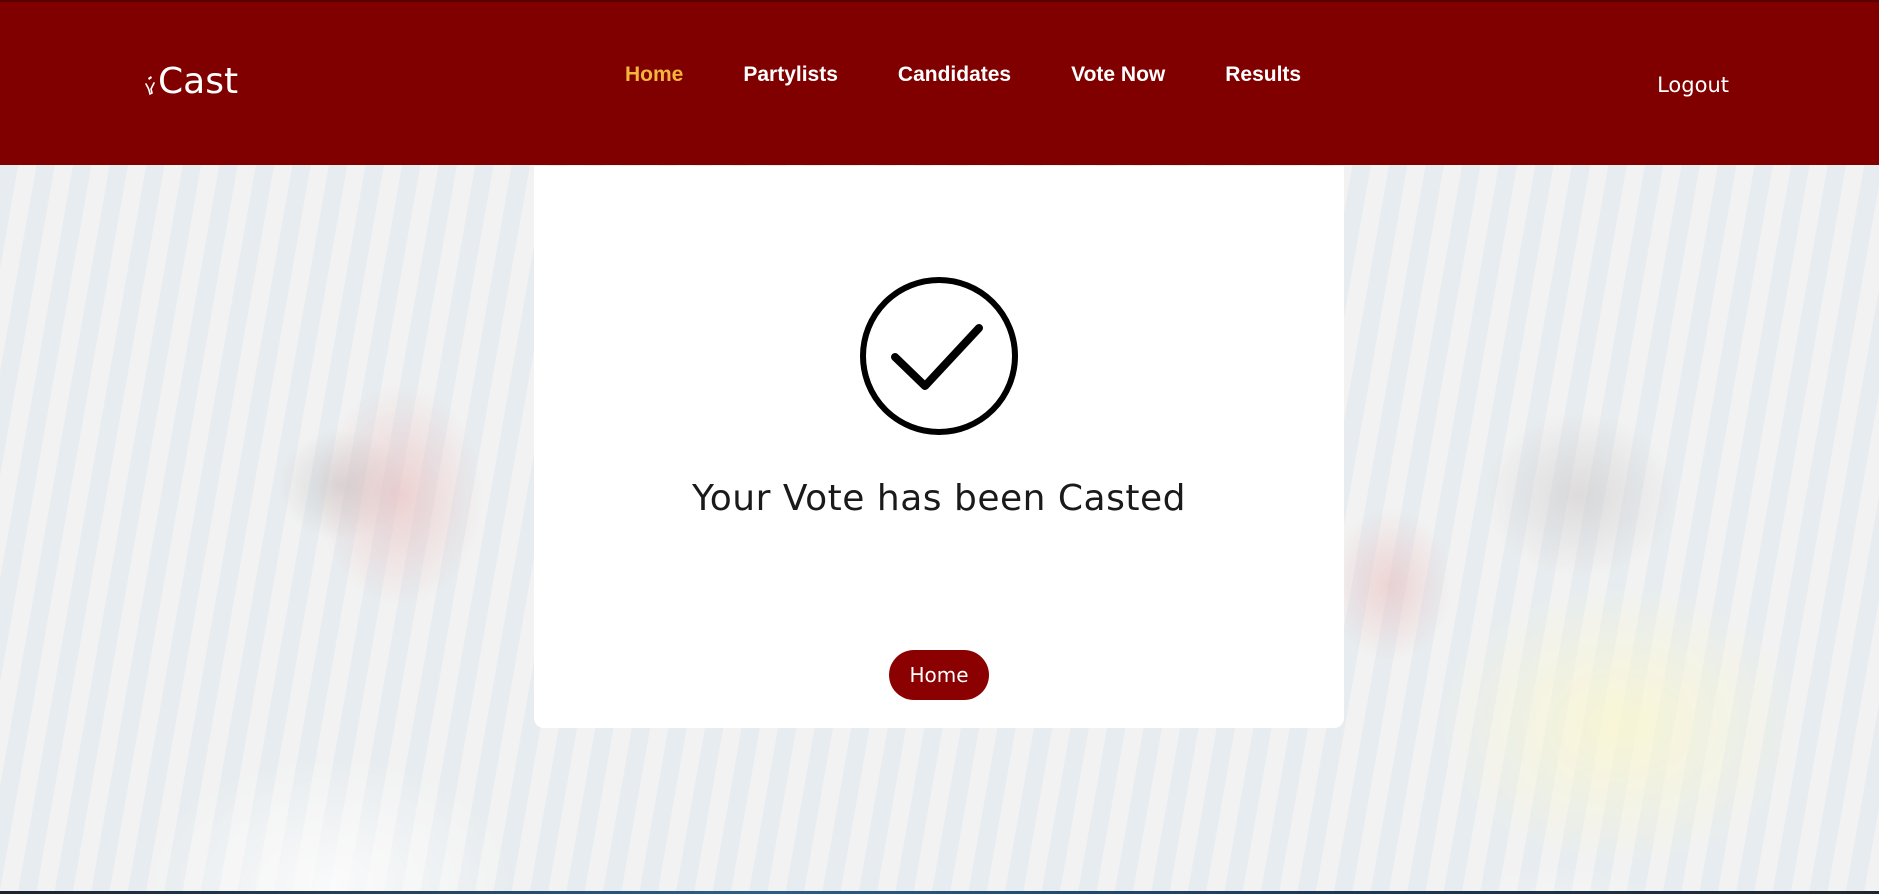 The height and width of the screenshot is (894, 1879). What do you see at coordinates (1693, 85) in the screenshot?
I see `logout-link: Logout` at bounding box center [1693, 85].